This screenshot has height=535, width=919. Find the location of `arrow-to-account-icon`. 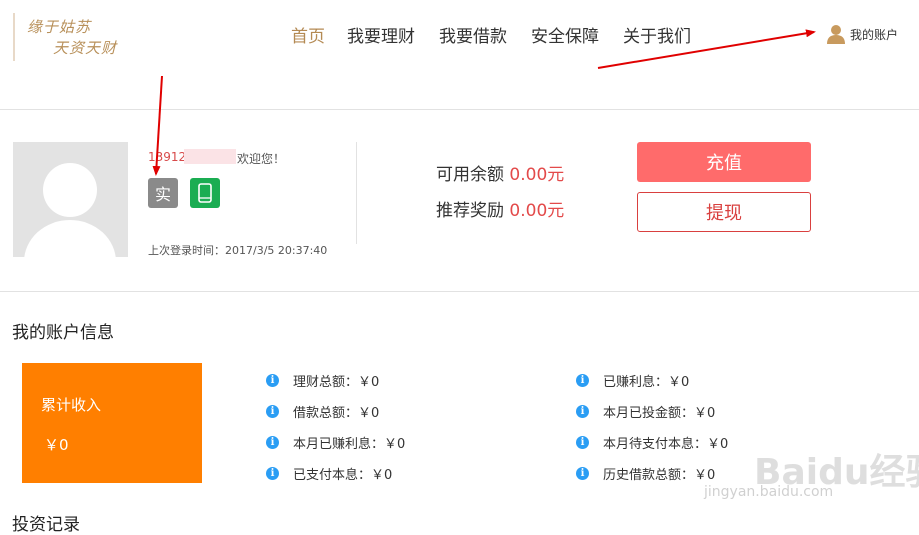

arrow-to-account-icon is located at coordinates (706, 49).